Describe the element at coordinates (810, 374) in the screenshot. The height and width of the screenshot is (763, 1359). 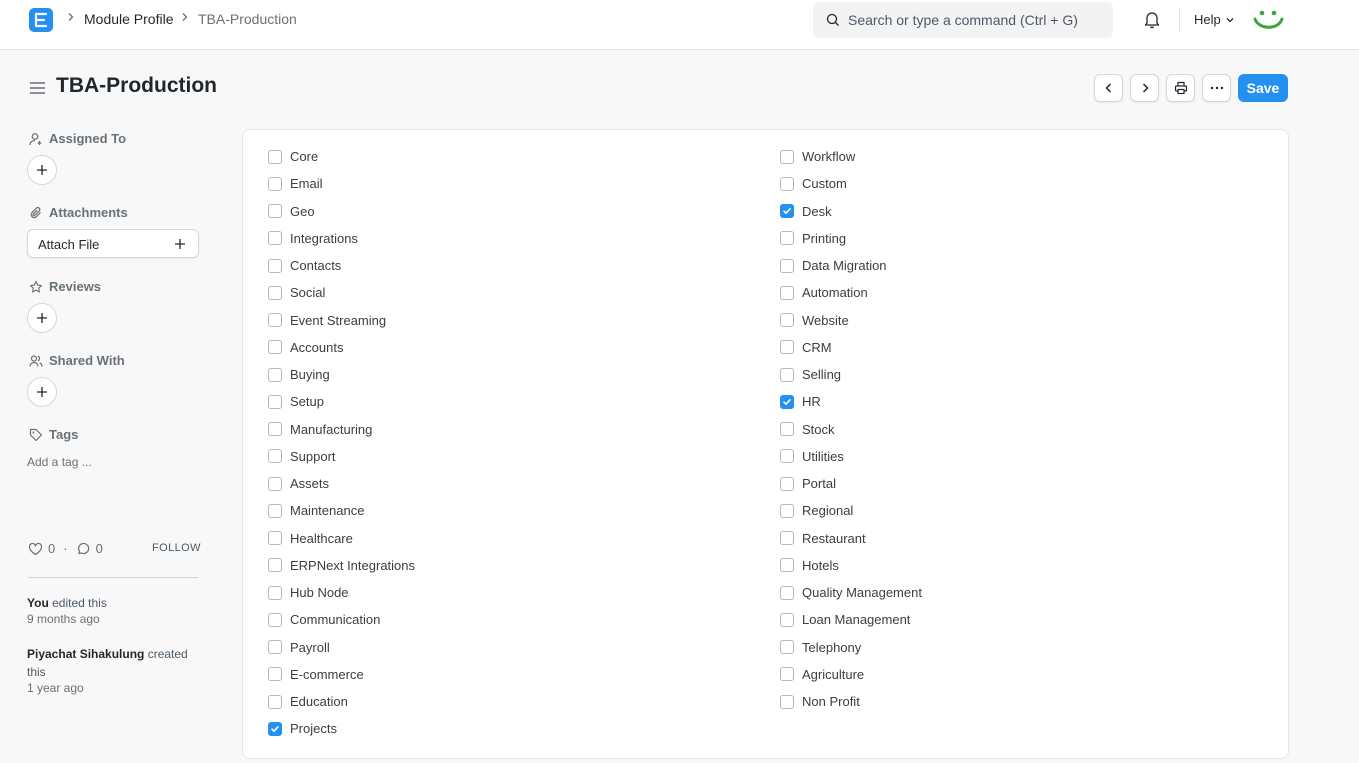
I see `module-checkbox-selling: Selling` at that location.